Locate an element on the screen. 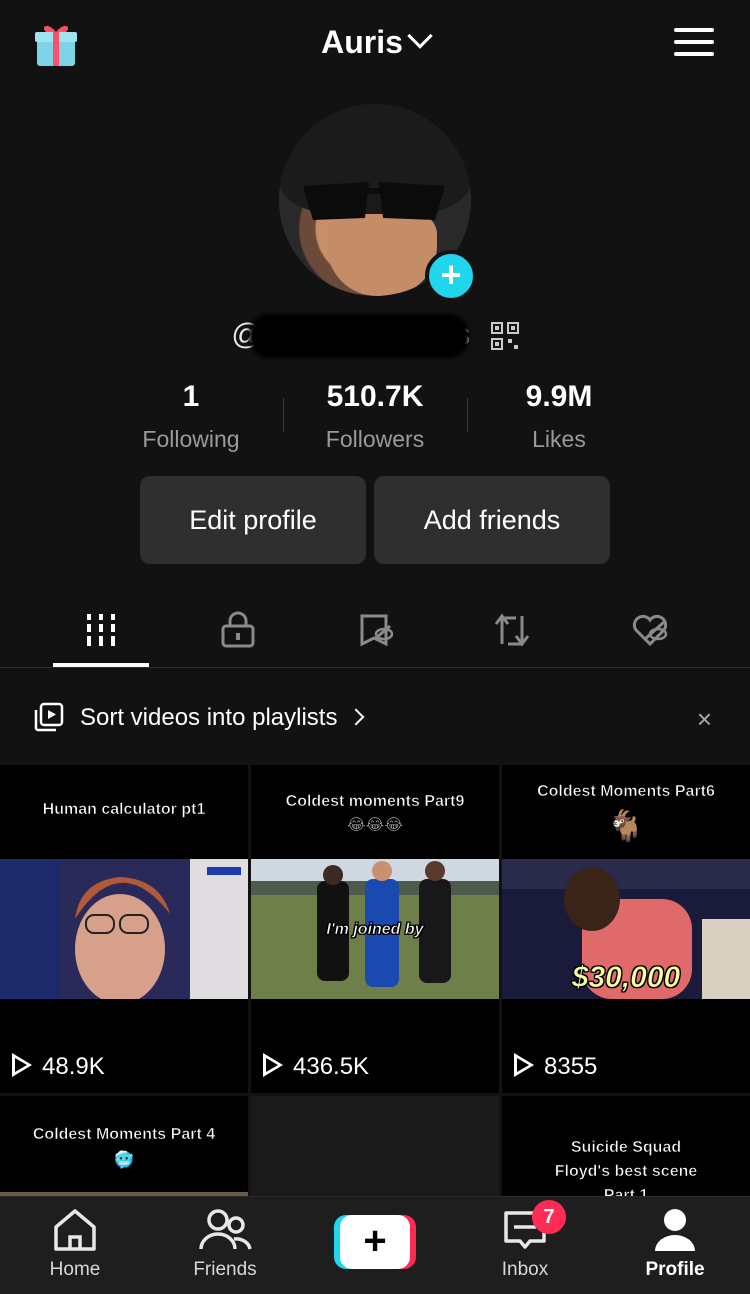  nav-friends: Friends is located at coordinates (225, 1244).